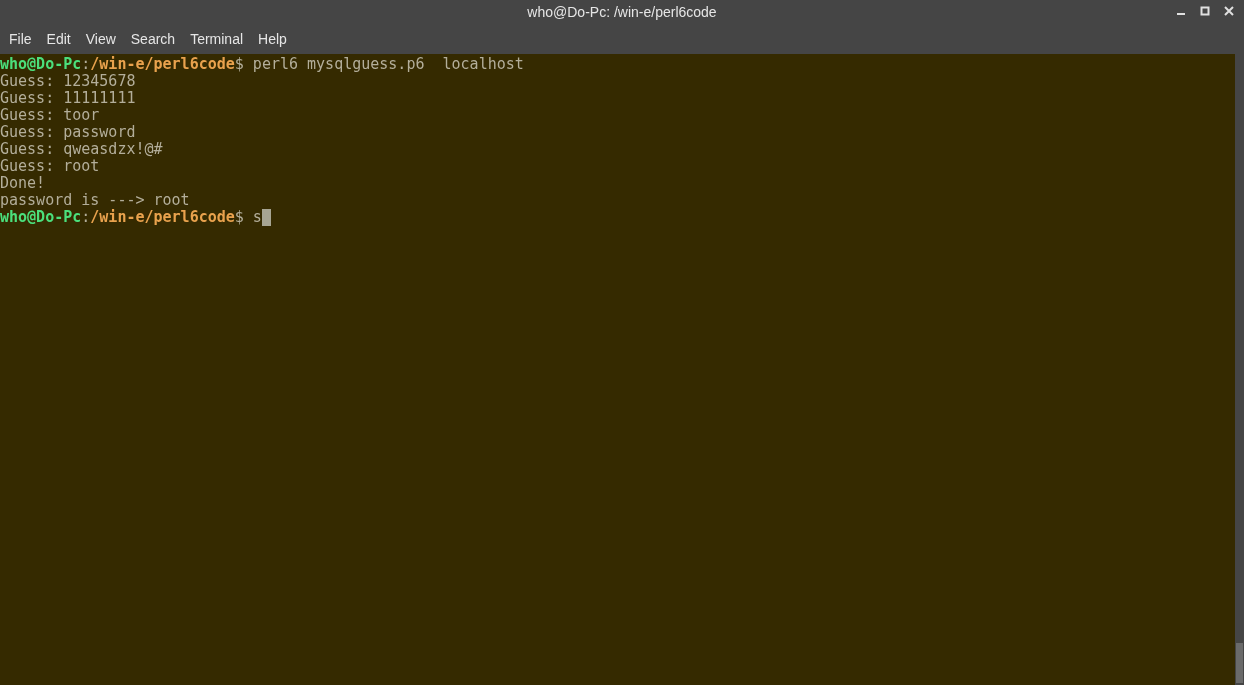 The height and width of the screenshot is (685, 1244). Describe the element at coordinates (50, 166) in the screenshot. I see `output-line: Guess: root` at that location.